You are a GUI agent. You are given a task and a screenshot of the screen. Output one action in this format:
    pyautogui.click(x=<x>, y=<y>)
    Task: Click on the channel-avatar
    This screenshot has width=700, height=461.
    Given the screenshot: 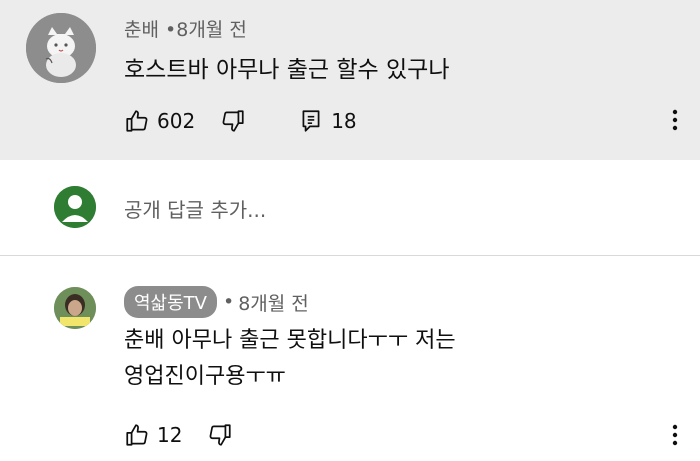 What is the action you would take?
    pyautogui.click(x=75, y=308)
    